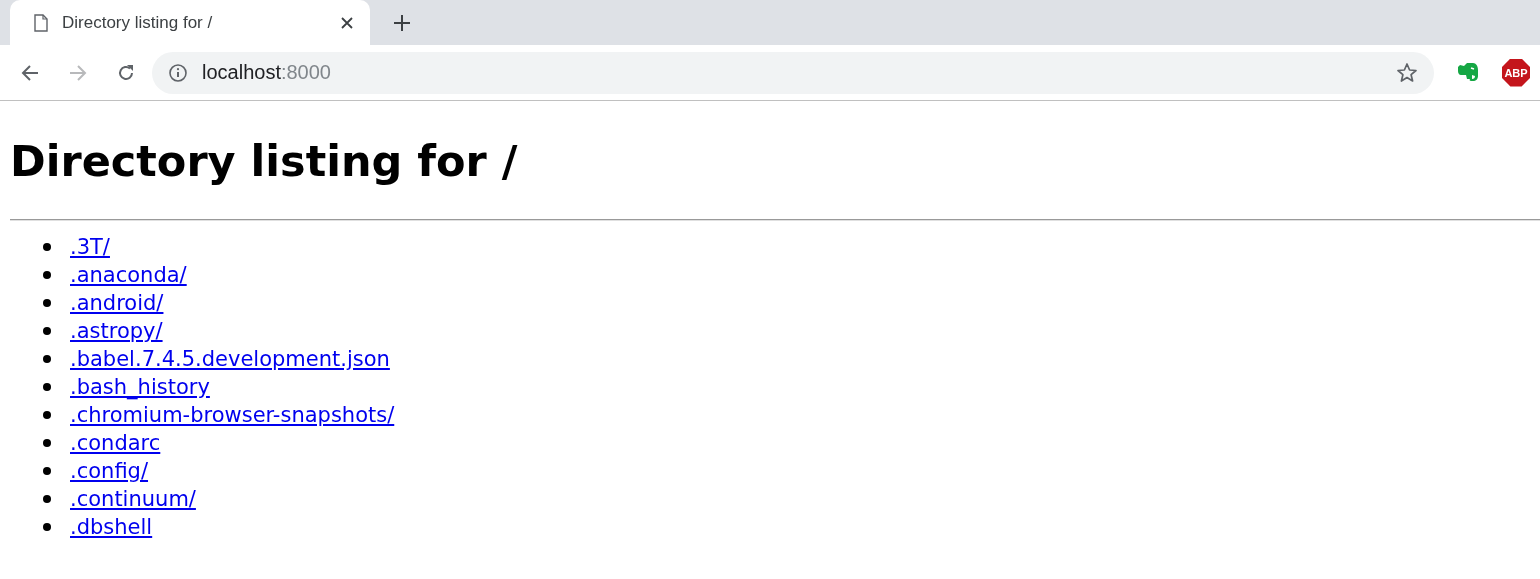 The height and width of the screenshot is (579, 1540). What do you see at coordinates (111, 527) in the screenshot?
I see `file-link: .dbshell` at bounding box center [111, 527].